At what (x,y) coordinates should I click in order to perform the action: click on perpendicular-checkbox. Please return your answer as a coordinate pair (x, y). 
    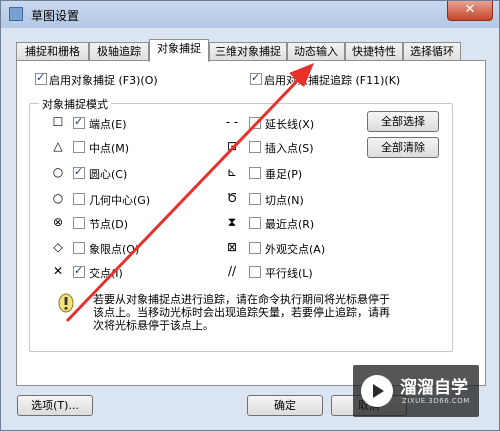
    Looking at the image, I should click on (255, 173).